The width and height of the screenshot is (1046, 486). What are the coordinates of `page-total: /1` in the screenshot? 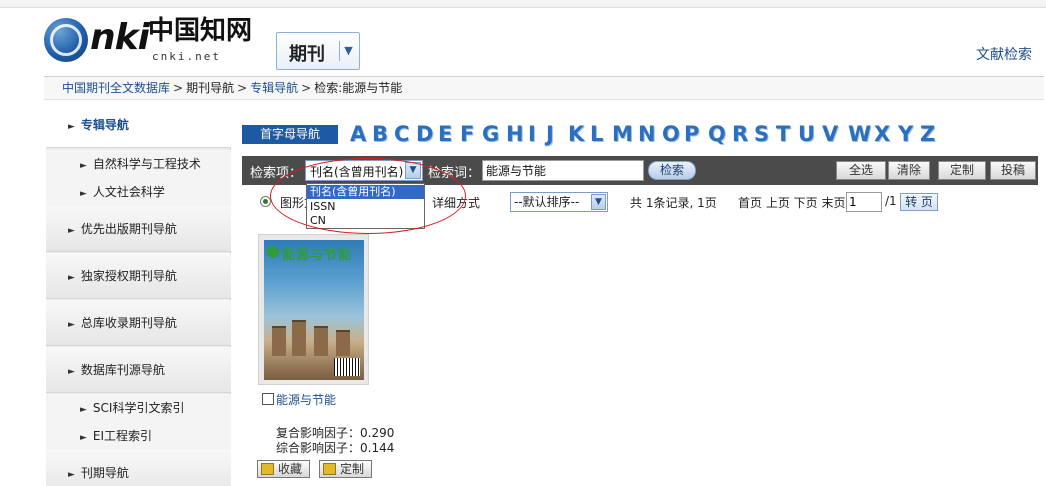 It's located at (891, 201).